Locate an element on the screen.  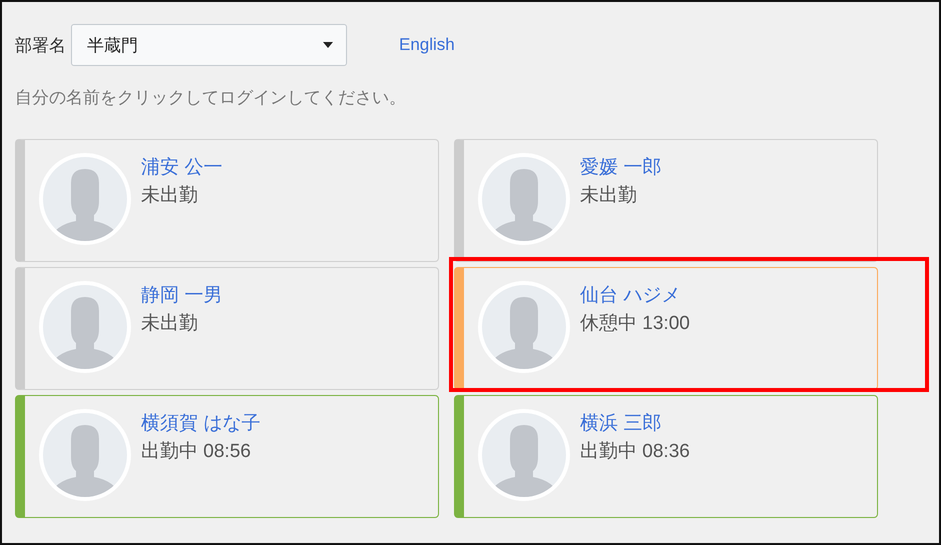
employee-card: 横須賀 はな子 出勤中 08:56 is located at coordinates (227, 456).